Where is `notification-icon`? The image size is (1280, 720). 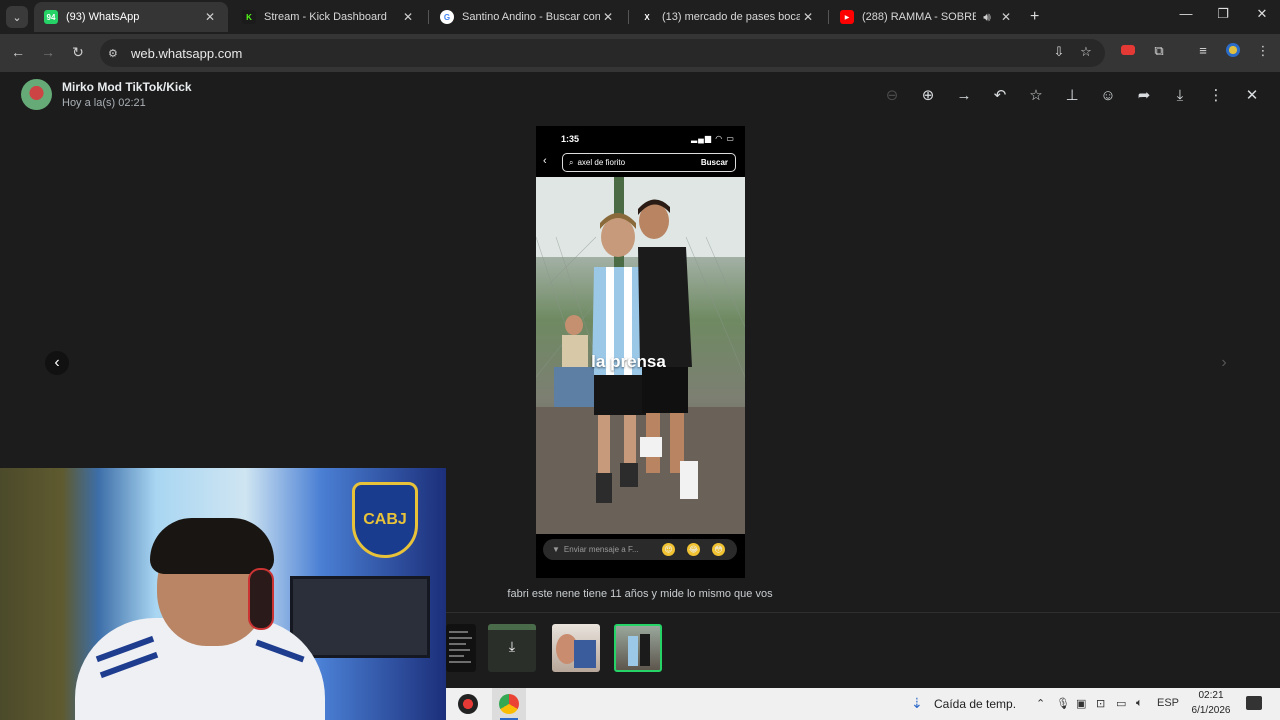 notification-icon is located at coordinates (1254, 703).